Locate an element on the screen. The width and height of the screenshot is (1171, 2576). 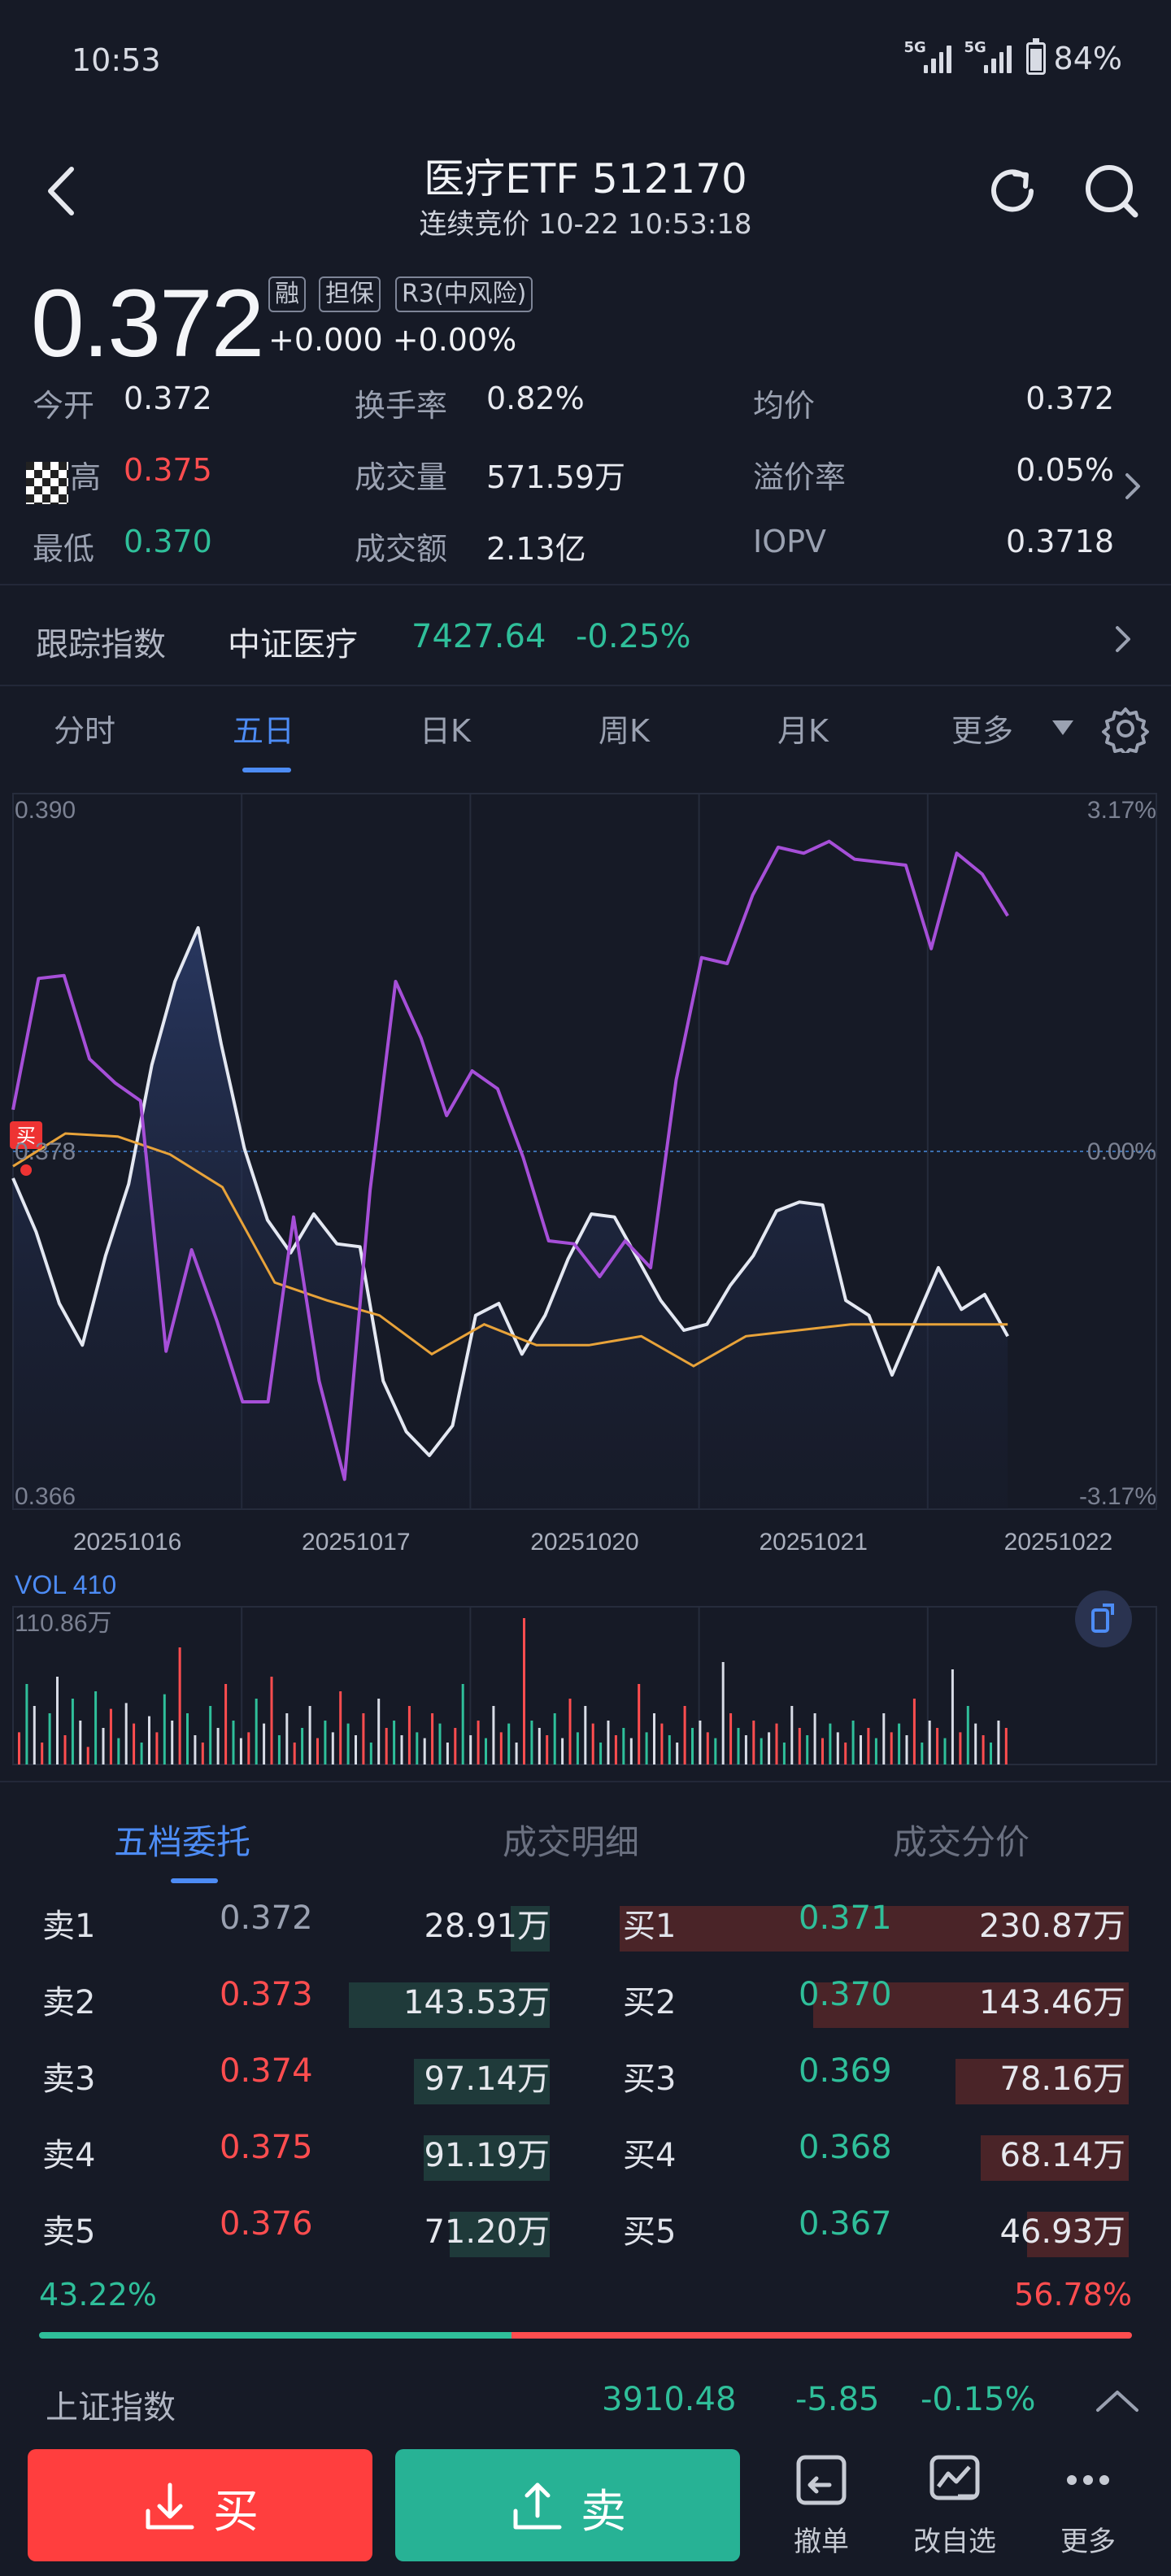
x-axis-date-label: 20251022 is located at coordinates (1058, 1542).